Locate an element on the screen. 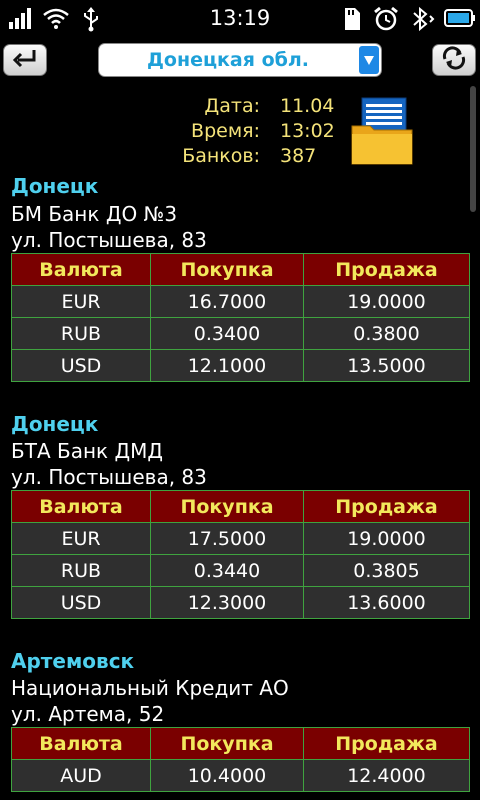 Image resolution: width=480 pixels, height=800 pixels. table-row: AUD 10.4000 12.4000 is located at coordinates (240, 775).